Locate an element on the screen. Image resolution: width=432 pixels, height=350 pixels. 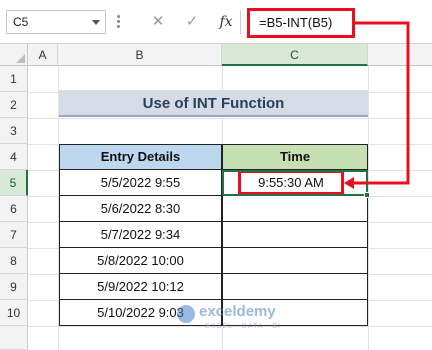
watermark-name: exceldemy is located at coordinates (237, 311).